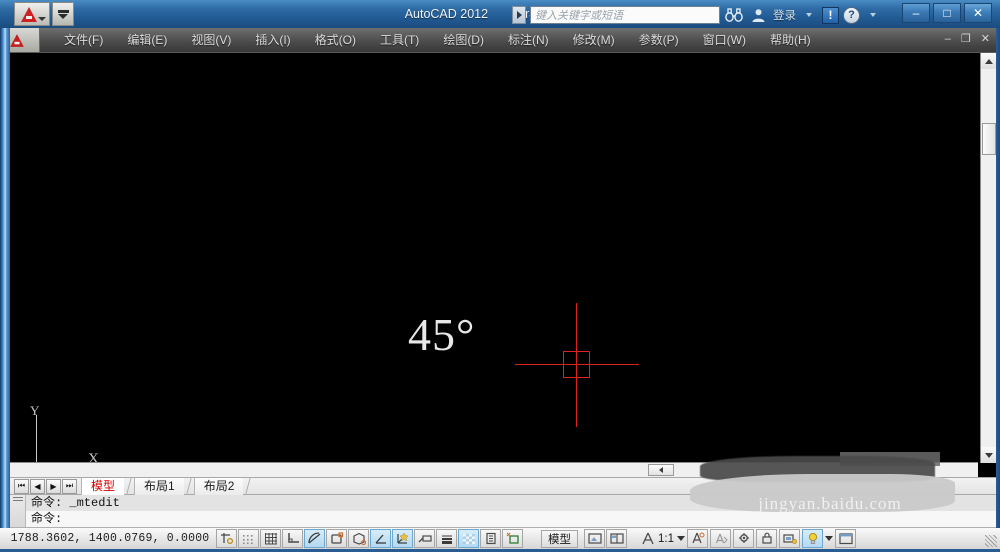 The width and height of the screenshot is (1000, 552). Describe the element at coordinates (292, 538) in the screenshot. I see `ortho-mode-toggle` at that location.